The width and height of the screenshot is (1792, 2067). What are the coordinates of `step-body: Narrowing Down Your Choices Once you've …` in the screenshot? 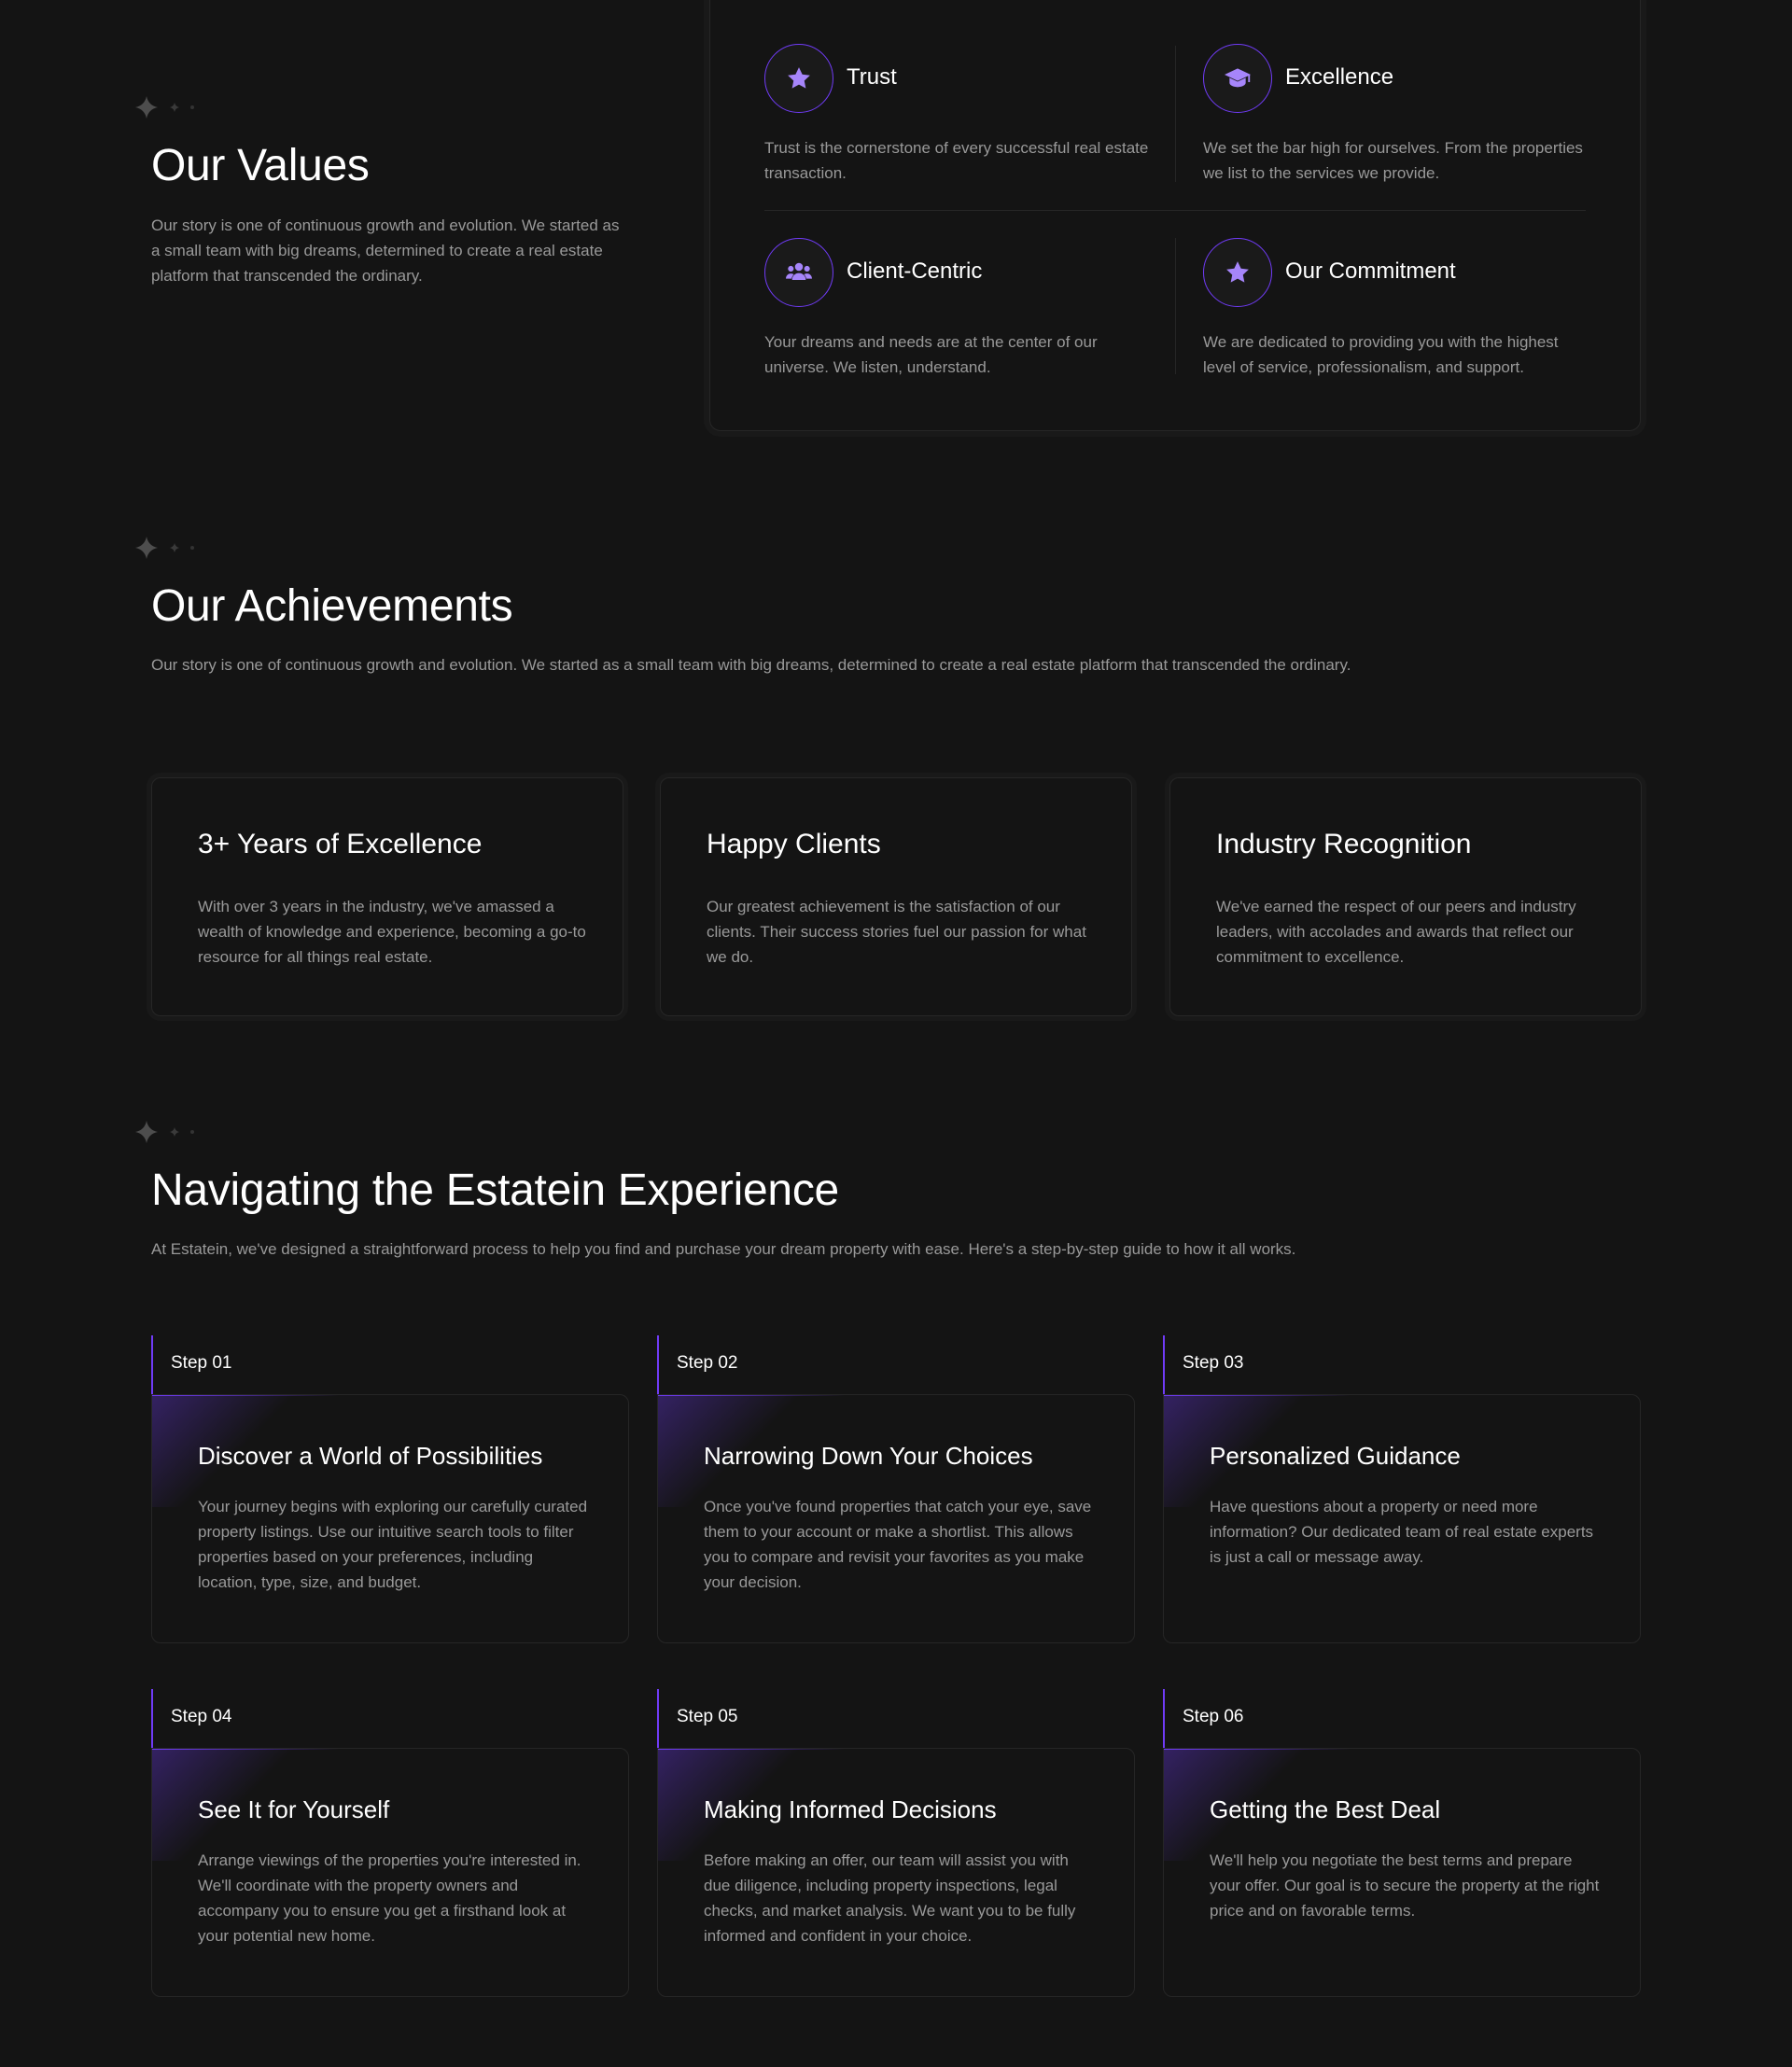 It's located at (896, 1518).